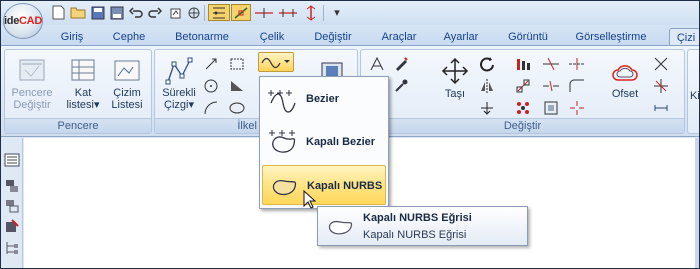 Image resolution: width=700 pixels, height=269 pixels. Describe the element at coordinates (401, 86) in the screenshot. I see `eyedropper-icon` at that location.